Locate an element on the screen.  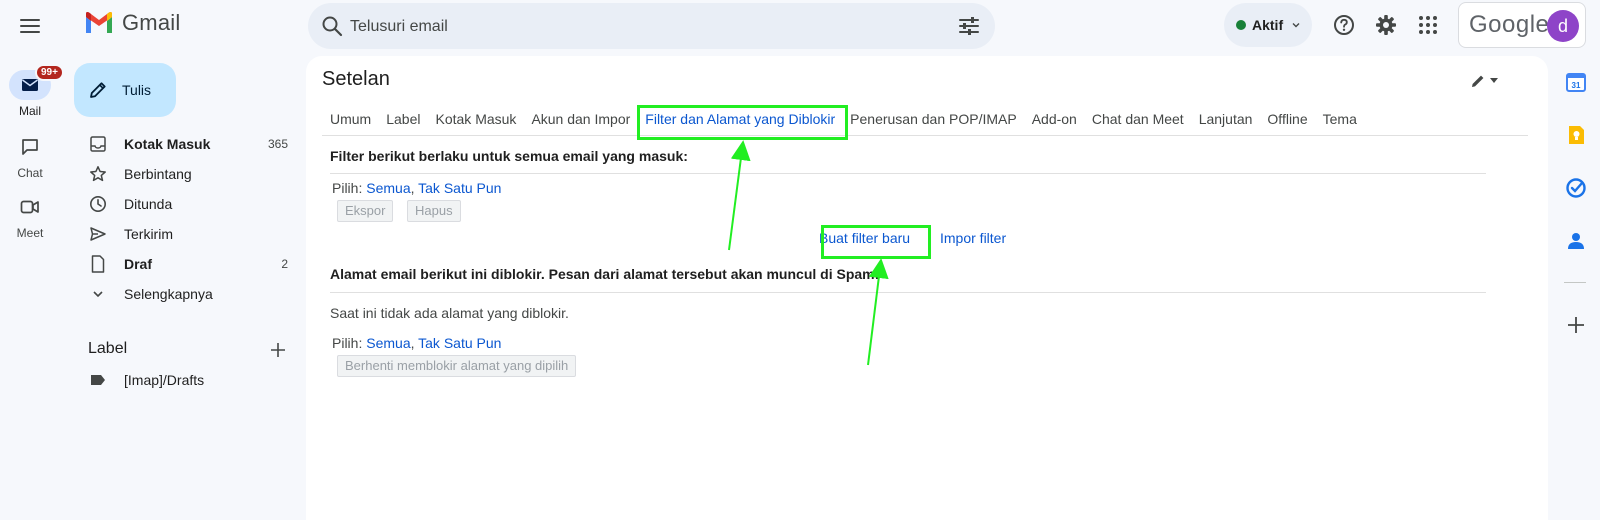
apps-button is located at coordinates (1428, 25).